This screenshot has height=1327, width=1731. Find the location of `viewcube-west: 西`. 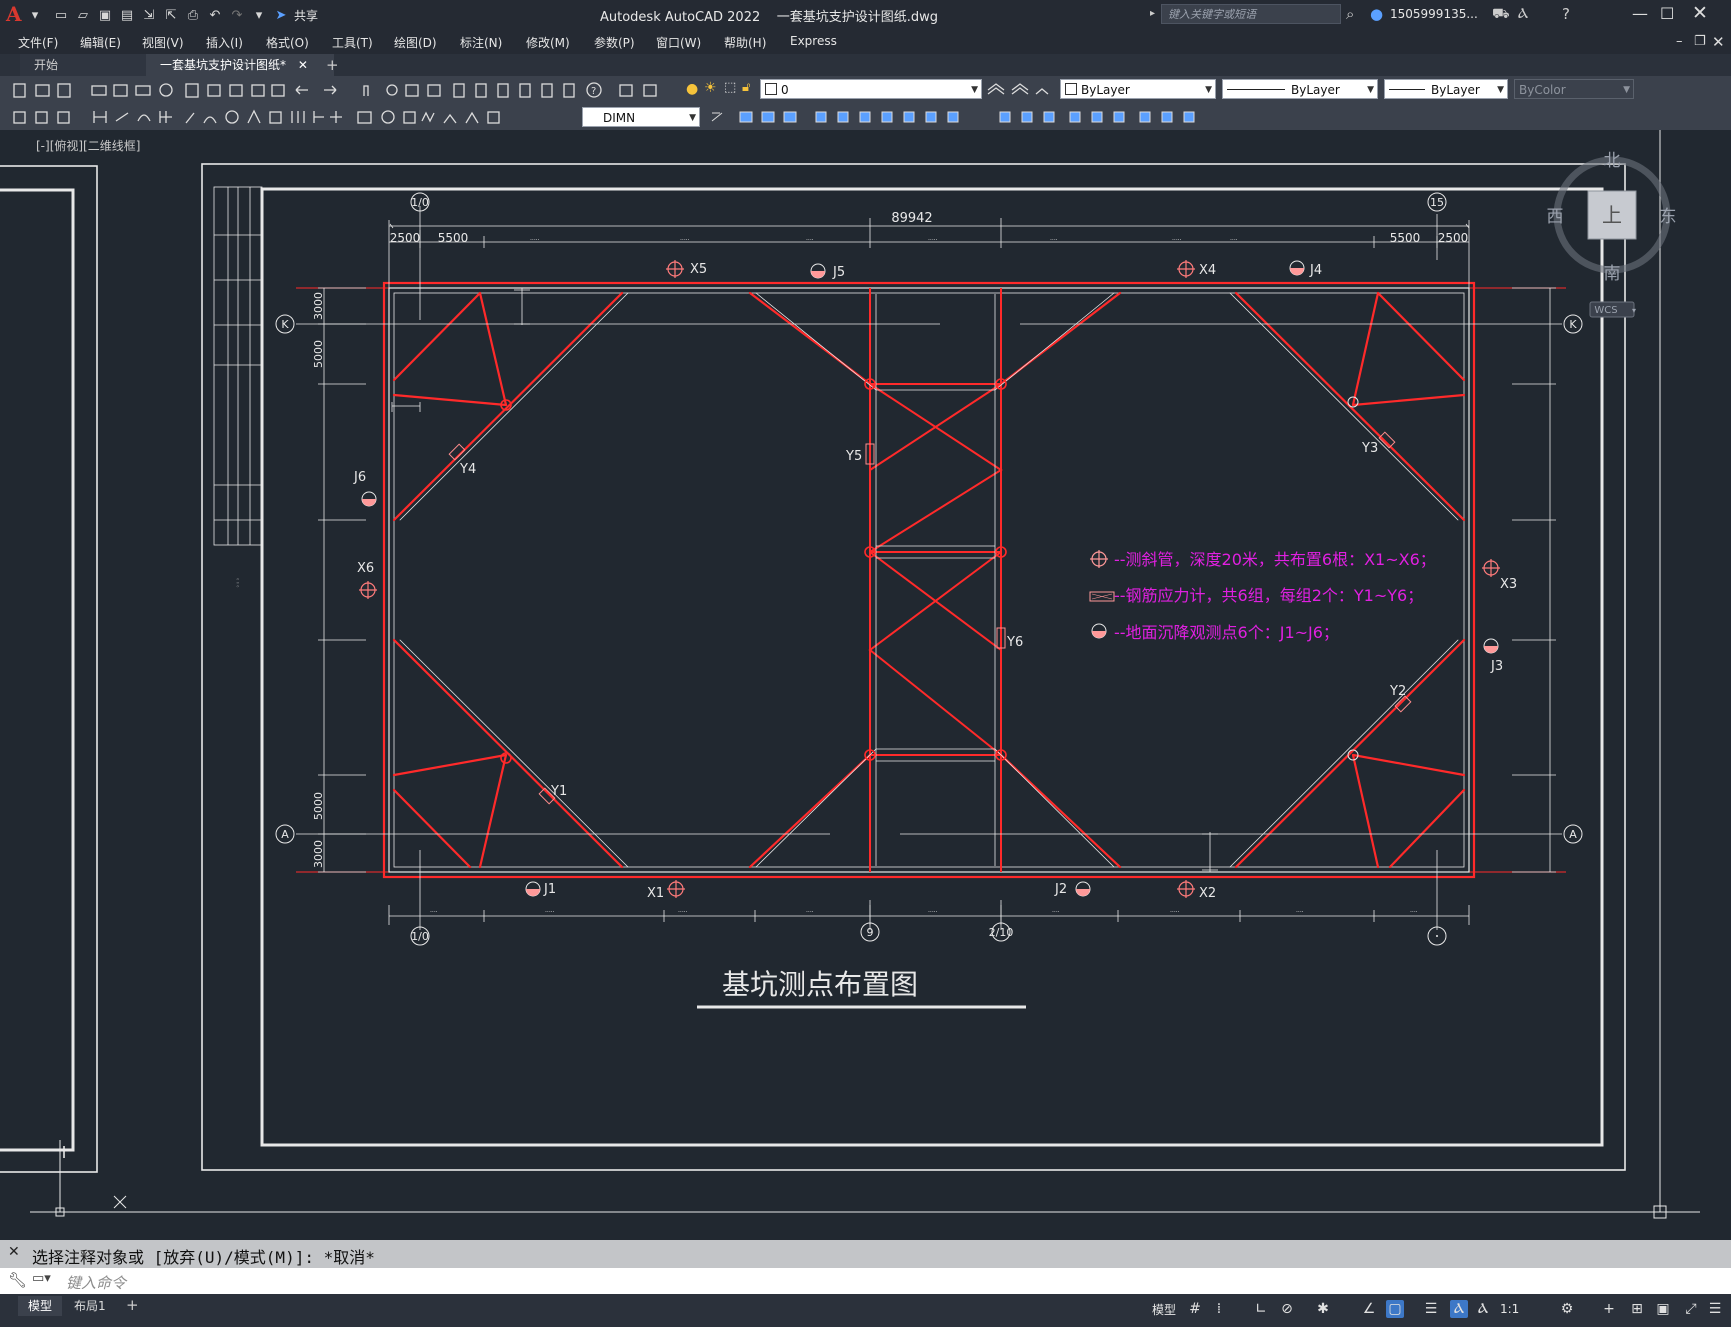

viewcube-west: 西 is located at coordinates (1555, 217).